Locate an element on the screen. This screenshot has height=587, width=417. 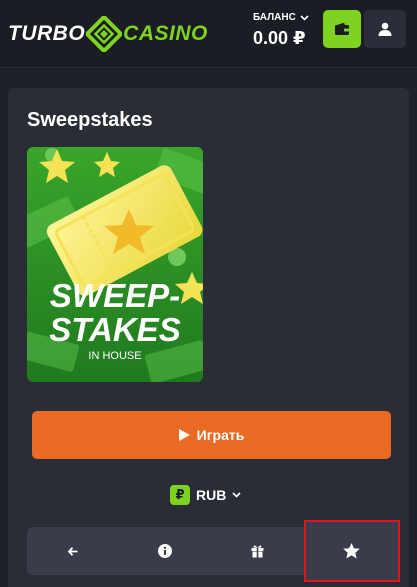
art-title-line2: STAKES is located at coordinates (114, 329).